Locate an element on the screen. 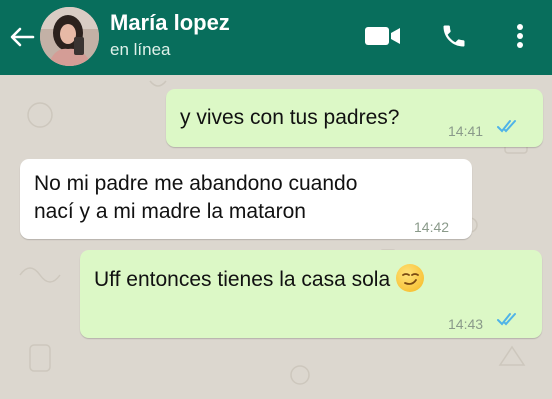 Image resolution: width=552 pixels, height=399 pixels. avatar is located at coordinates (69, 36).